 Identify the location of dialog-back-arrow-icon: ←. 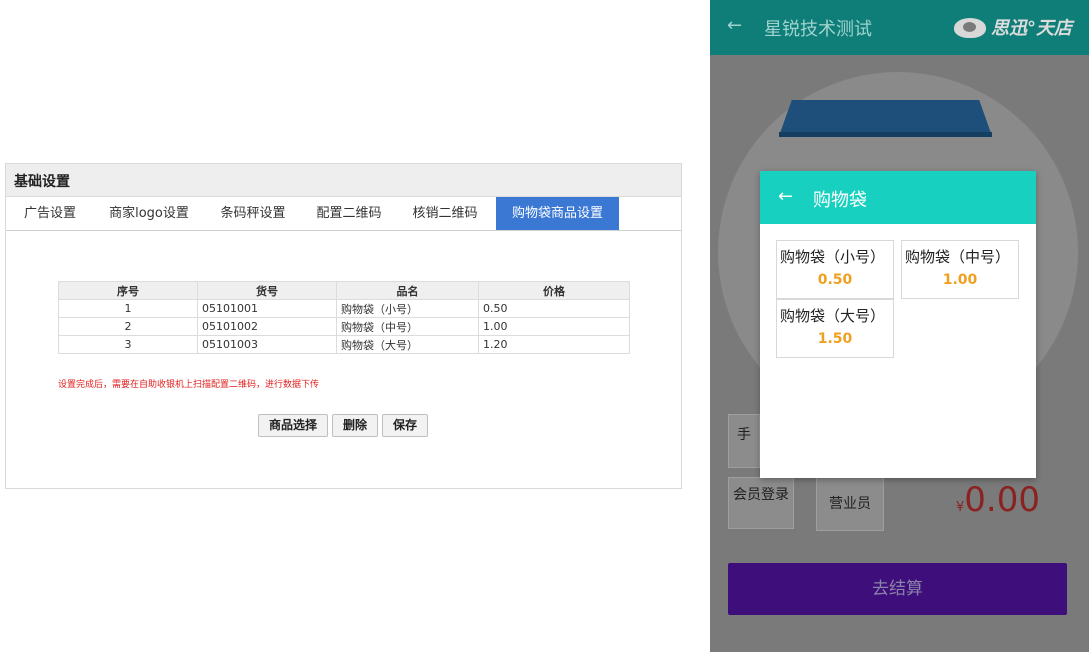
(785, 196).